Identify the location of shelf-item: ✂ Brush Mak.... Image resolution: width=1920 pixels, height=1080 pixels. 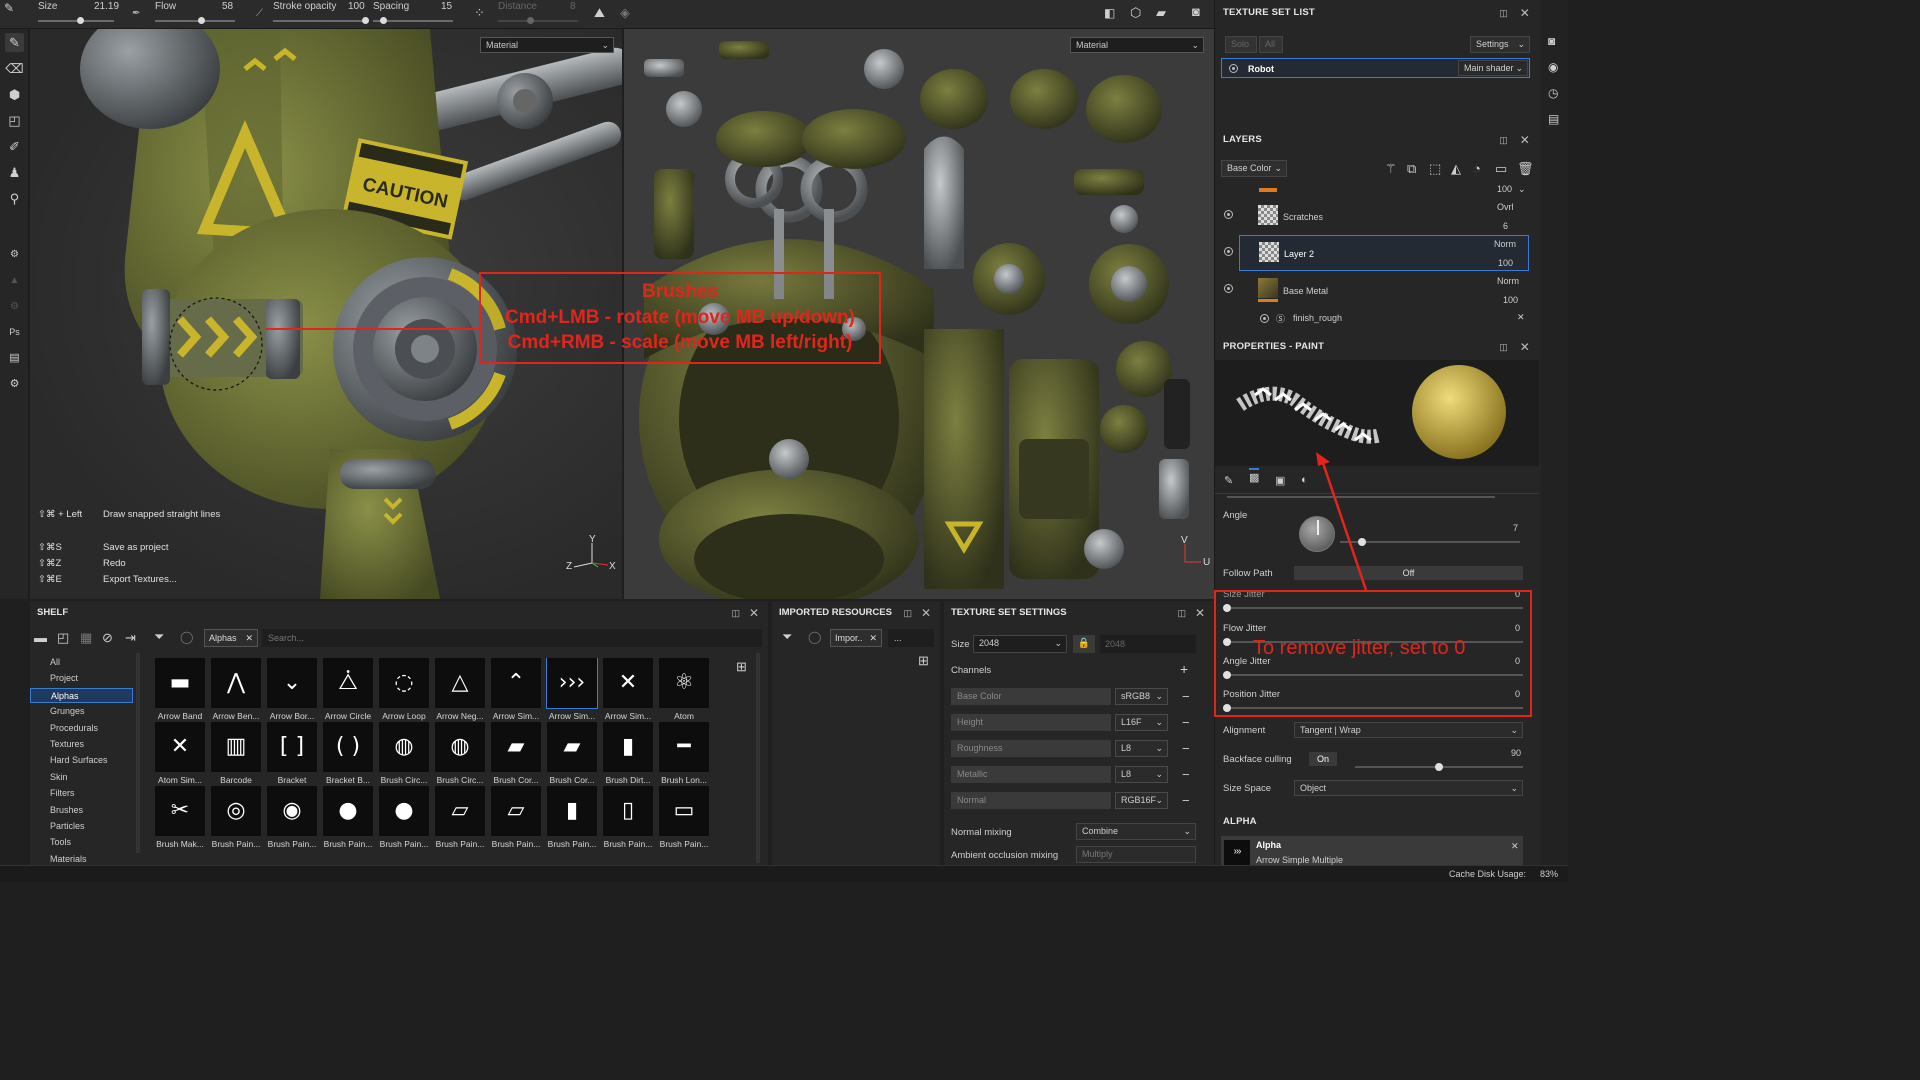
(180, 817).